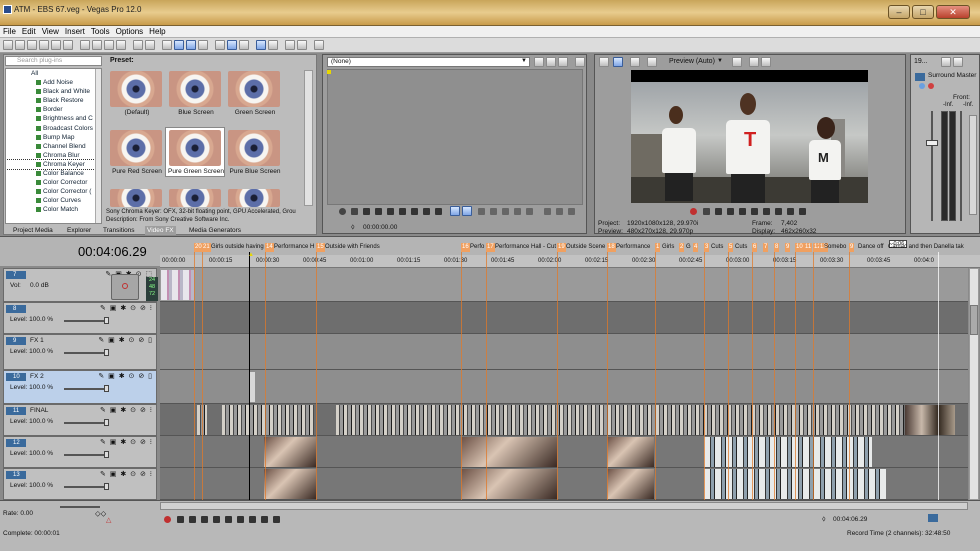  Describe the element at coordinates (80, 352) in the screenshot. I see `track-header-9: 9 FX 1 ✎ ▣ ✱ ⊙ ⊘ ▯ Level: 100.0 %` at that location.